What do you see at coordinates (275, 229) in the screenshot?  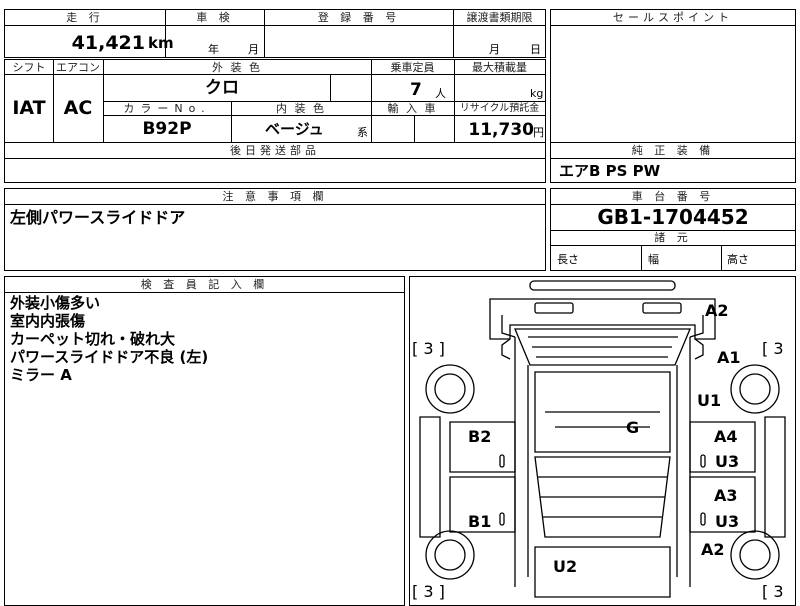 I see `caution-box: 注 意 事 項 欄 左側パワースライドドア` at bounding box center [275, 229].